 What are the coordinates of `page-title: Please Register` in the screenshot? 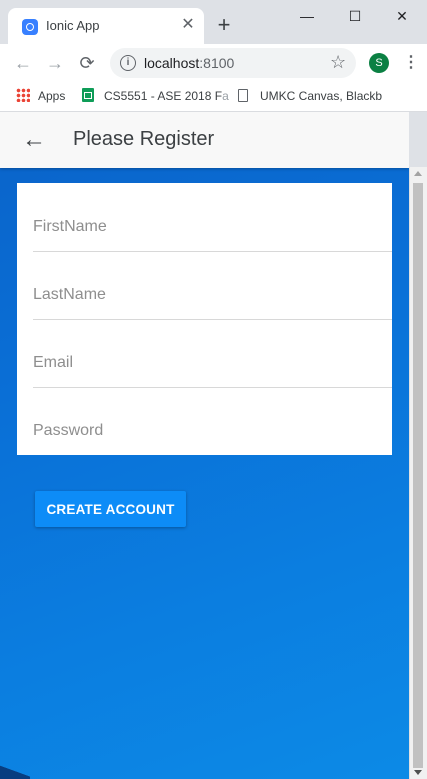 It's located at (144, 139).